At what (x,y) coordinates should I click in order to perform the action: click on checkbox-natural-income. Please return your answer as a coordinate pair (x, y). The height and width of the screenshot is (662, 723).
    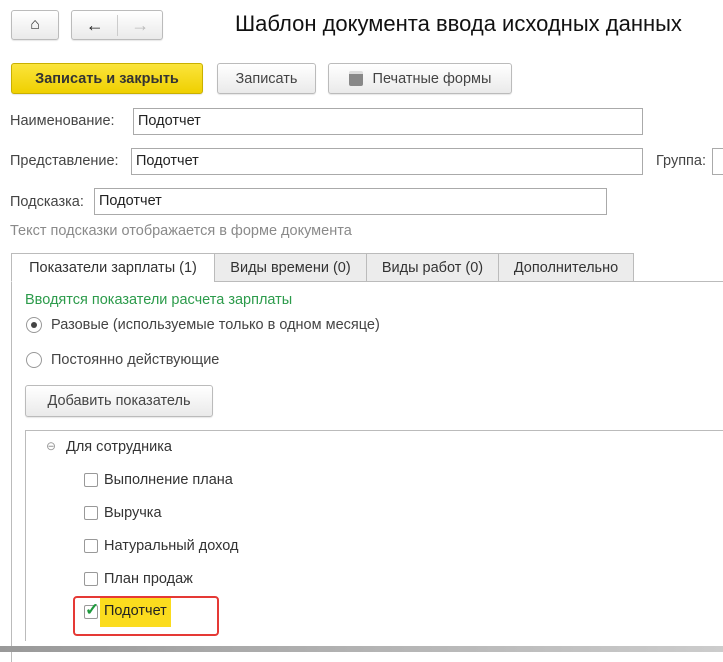
    Looking at the image, I should click on (91, 546).